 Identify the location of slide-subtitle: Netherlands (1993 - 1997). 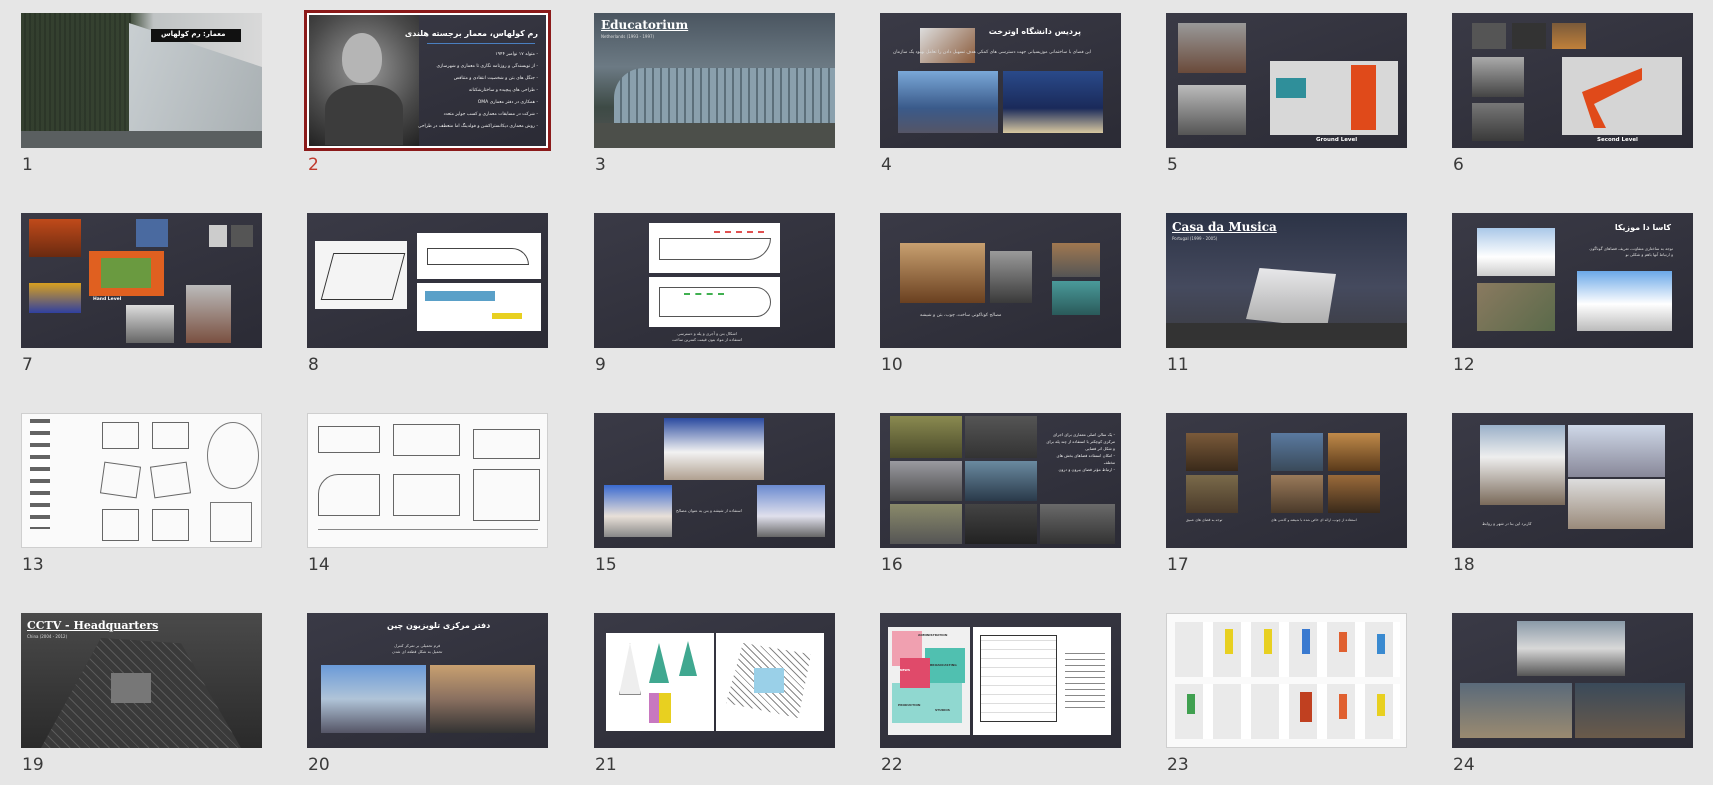
(628, 36).